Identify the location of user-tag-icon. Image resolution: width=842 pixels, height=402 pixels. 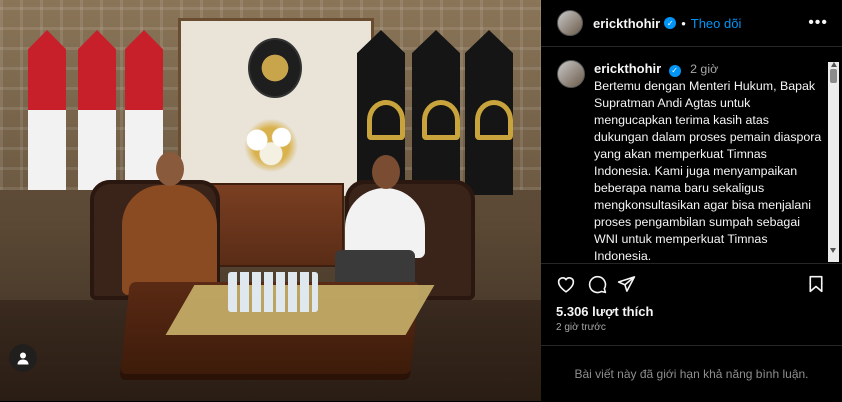
(23, 358).